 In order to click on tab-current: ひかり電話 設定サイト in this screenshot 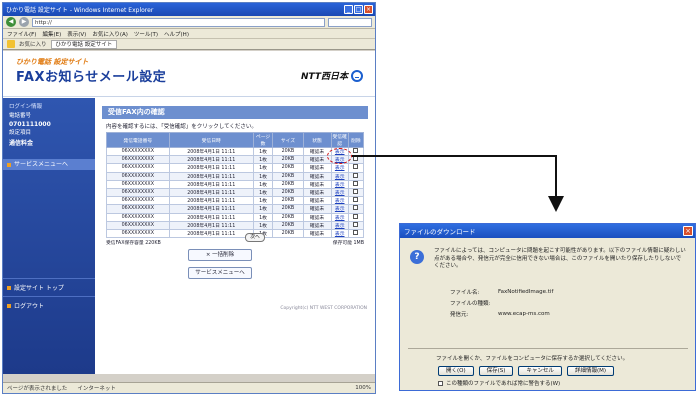, I will do `click(84, 44)`.